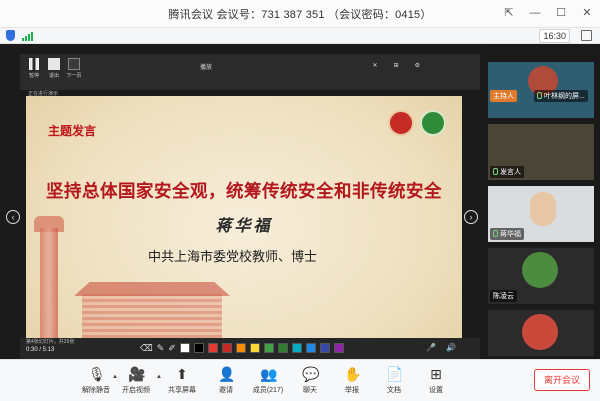 The image size is (600, 401). I want to click on pen-icon: ✐, so click(172, 348).